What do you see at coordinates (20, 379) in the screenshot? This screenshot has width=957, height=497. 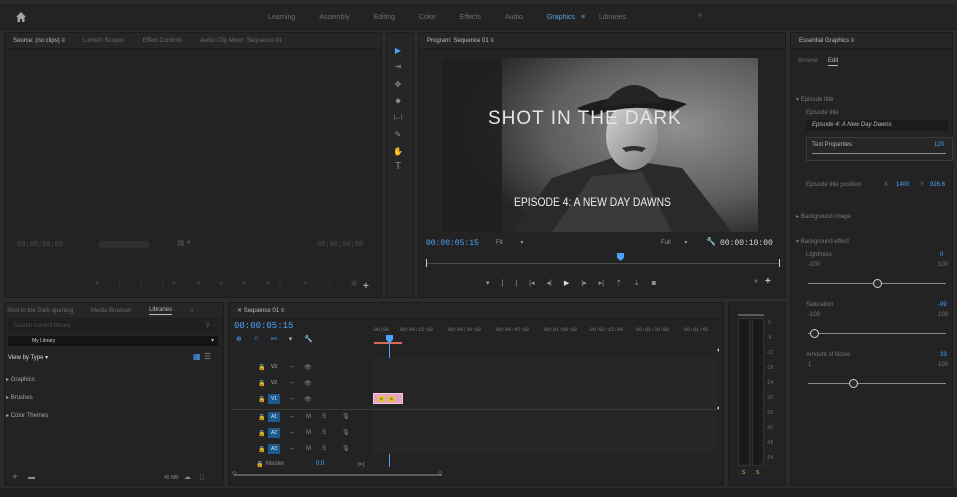 I see `library-item-graphics: ▸ Graphics` at bounding box center [20, 379].